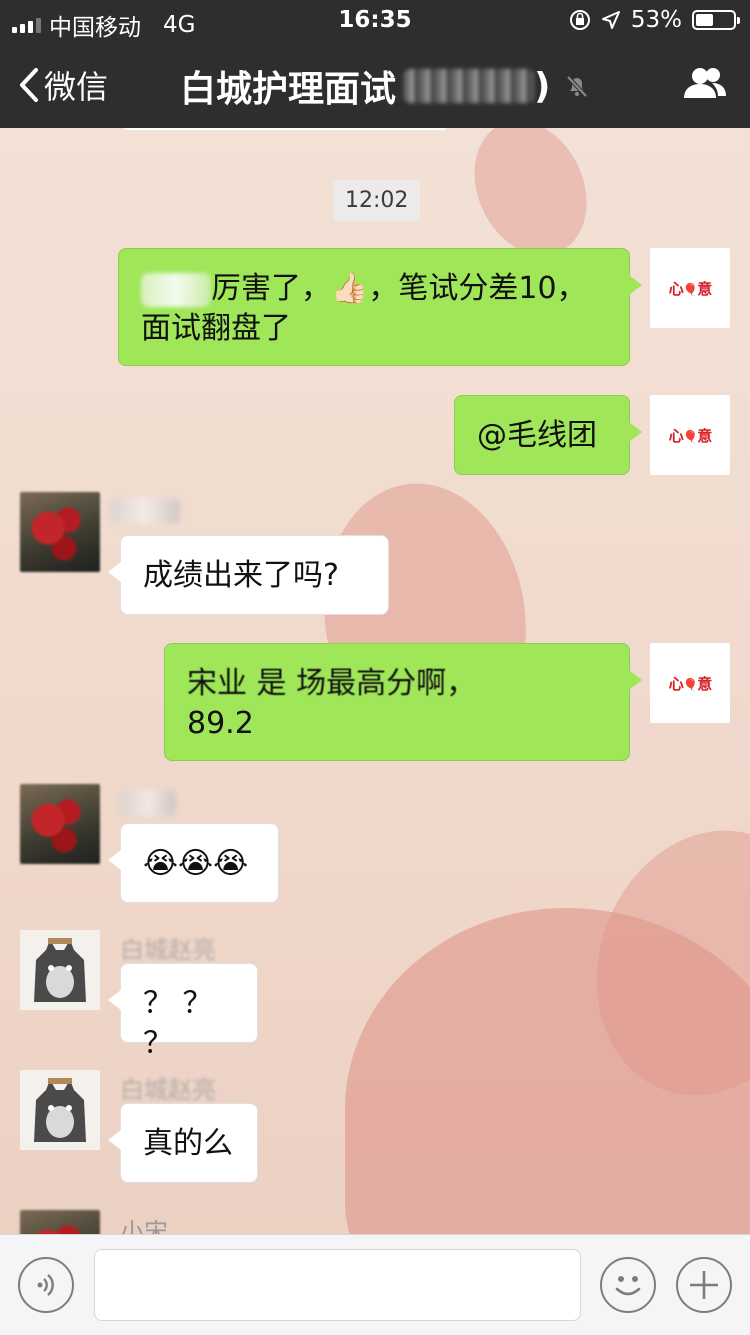 This screenshot has width=750, height=1335. Describe the element at coordinates (216, 328) in the screenshot. I see `message-text: 面试翻盘了` at that location.